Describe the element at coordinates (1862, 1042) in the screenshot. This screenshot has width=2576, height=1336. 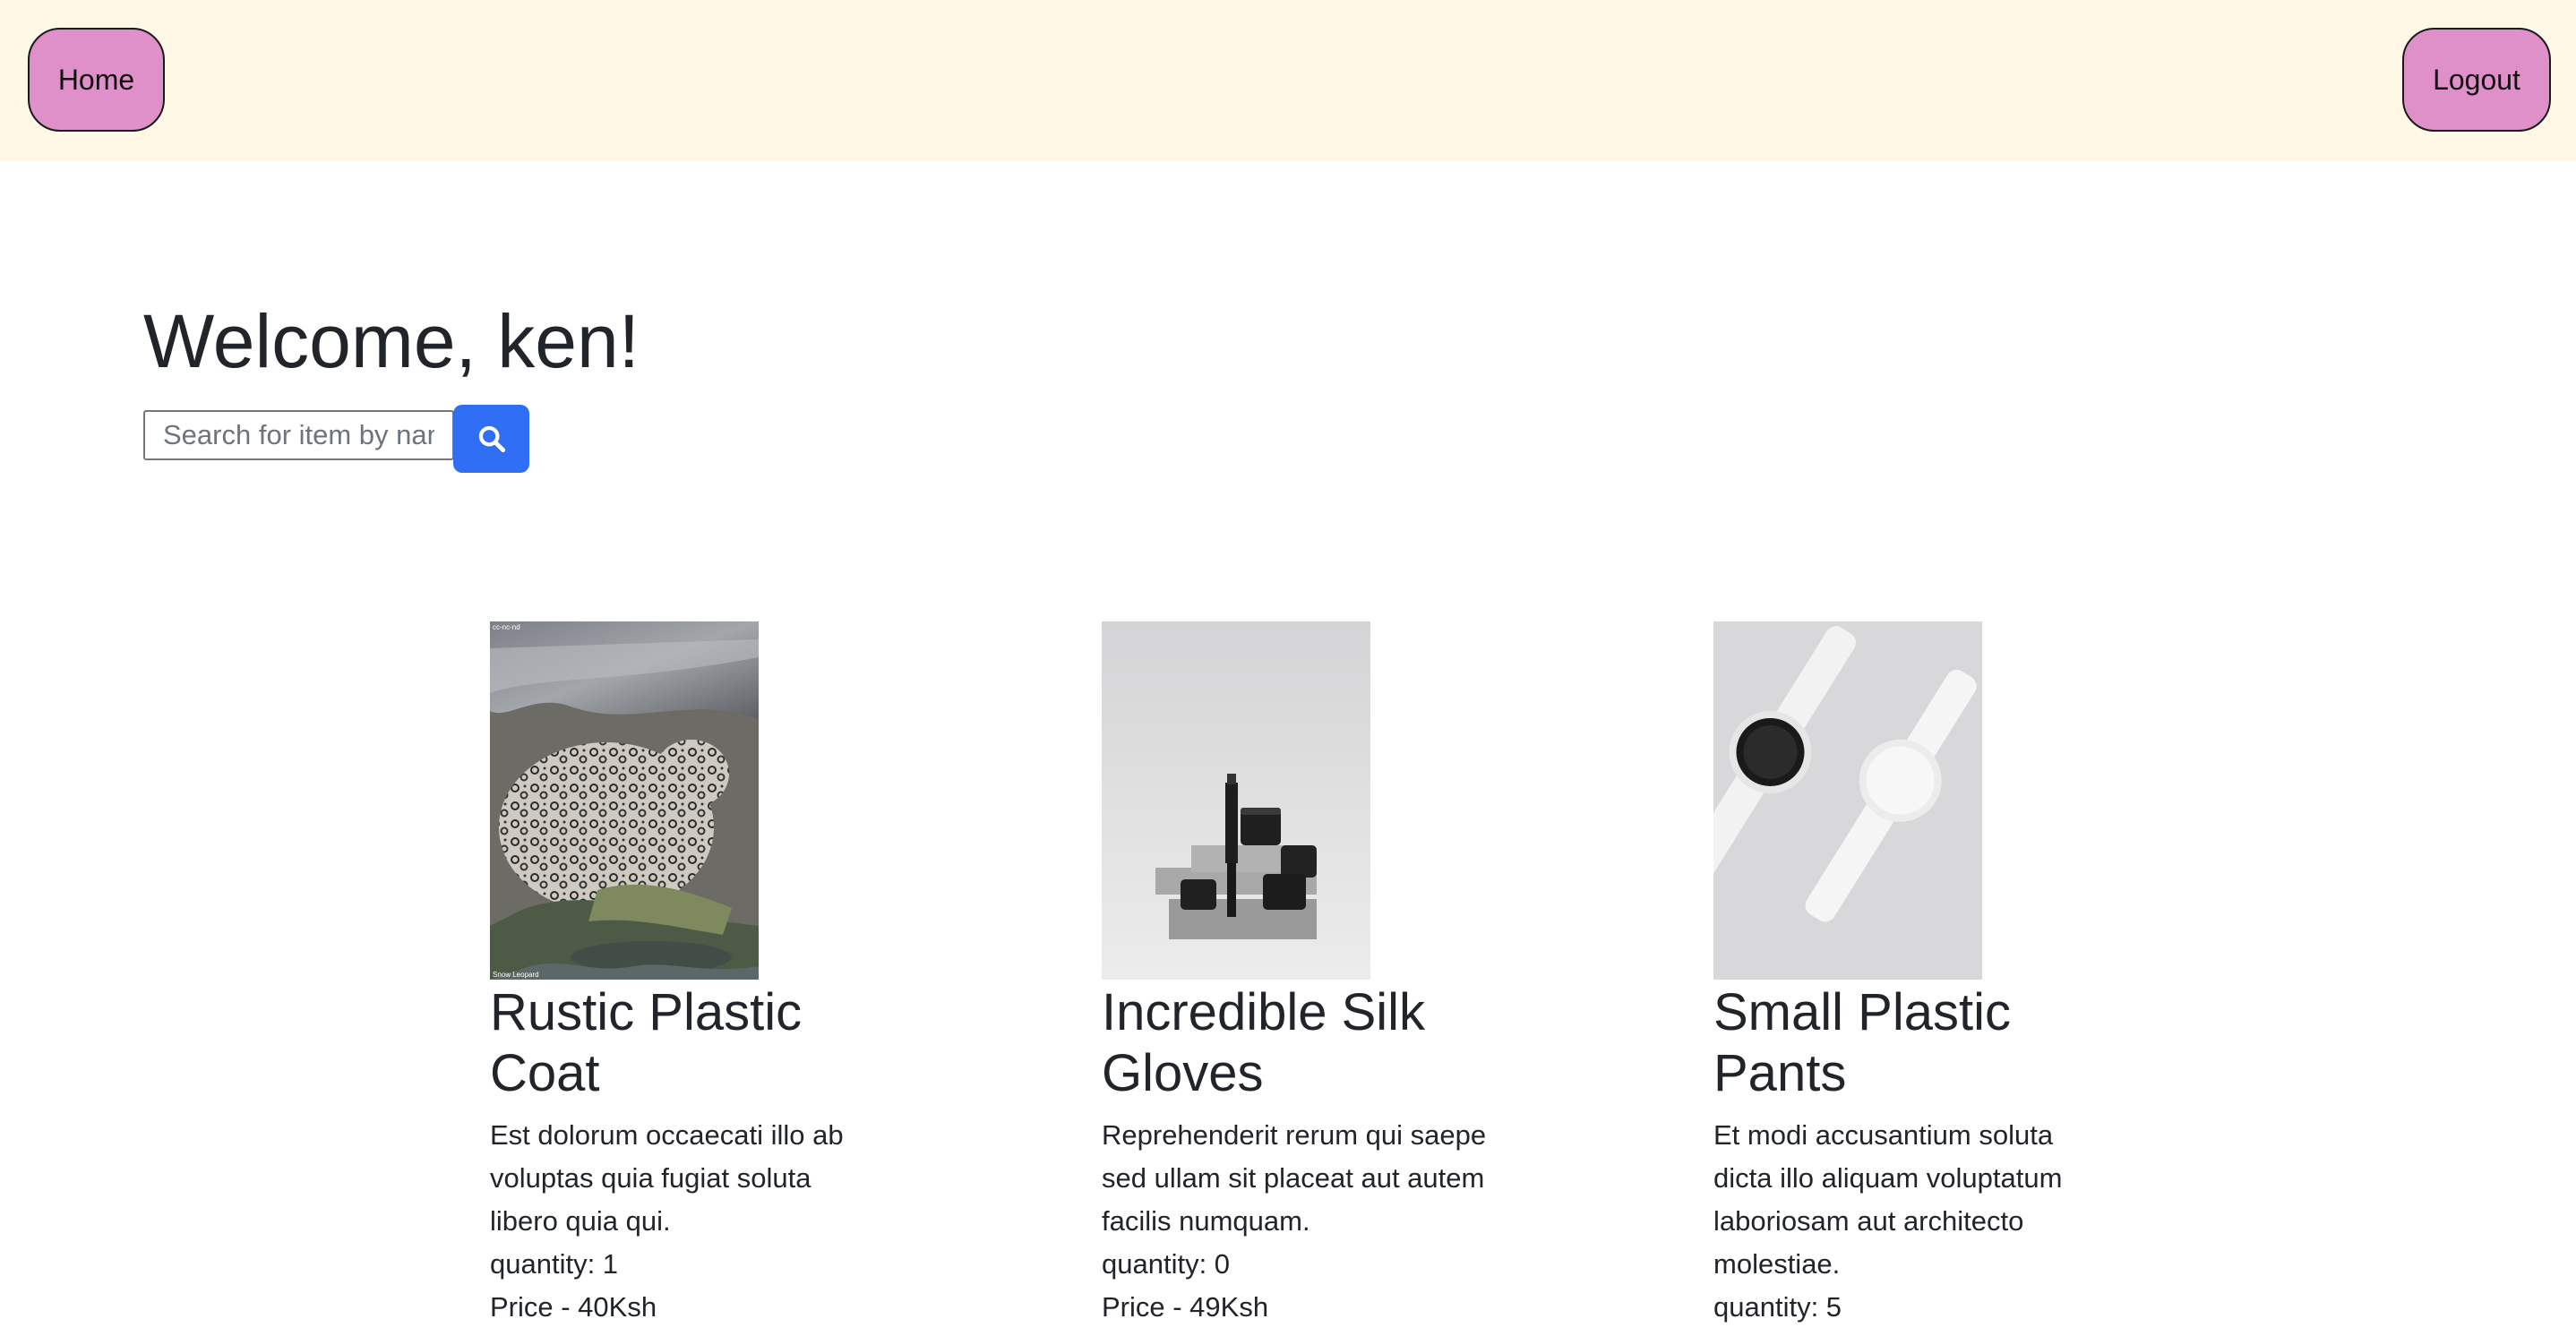
I see `product-name: Small Plastic Pants` at that location.